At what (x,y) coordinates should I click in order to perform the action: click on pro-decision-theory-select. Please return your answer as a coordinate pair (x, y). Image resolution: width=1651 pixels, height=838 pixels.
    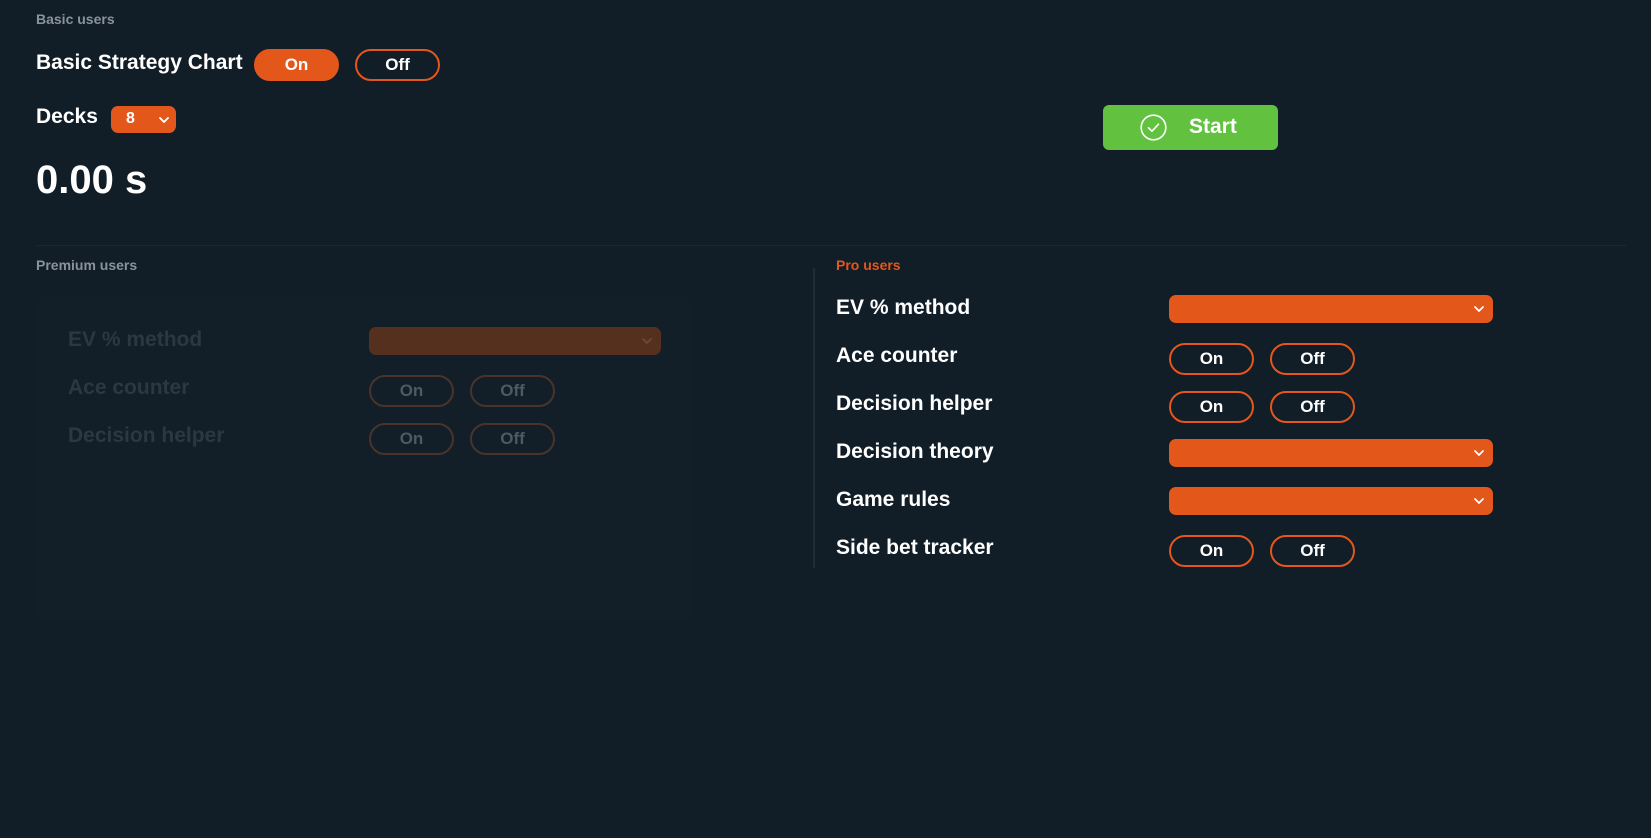
    Looking at the image, I should click on (1331, 453).